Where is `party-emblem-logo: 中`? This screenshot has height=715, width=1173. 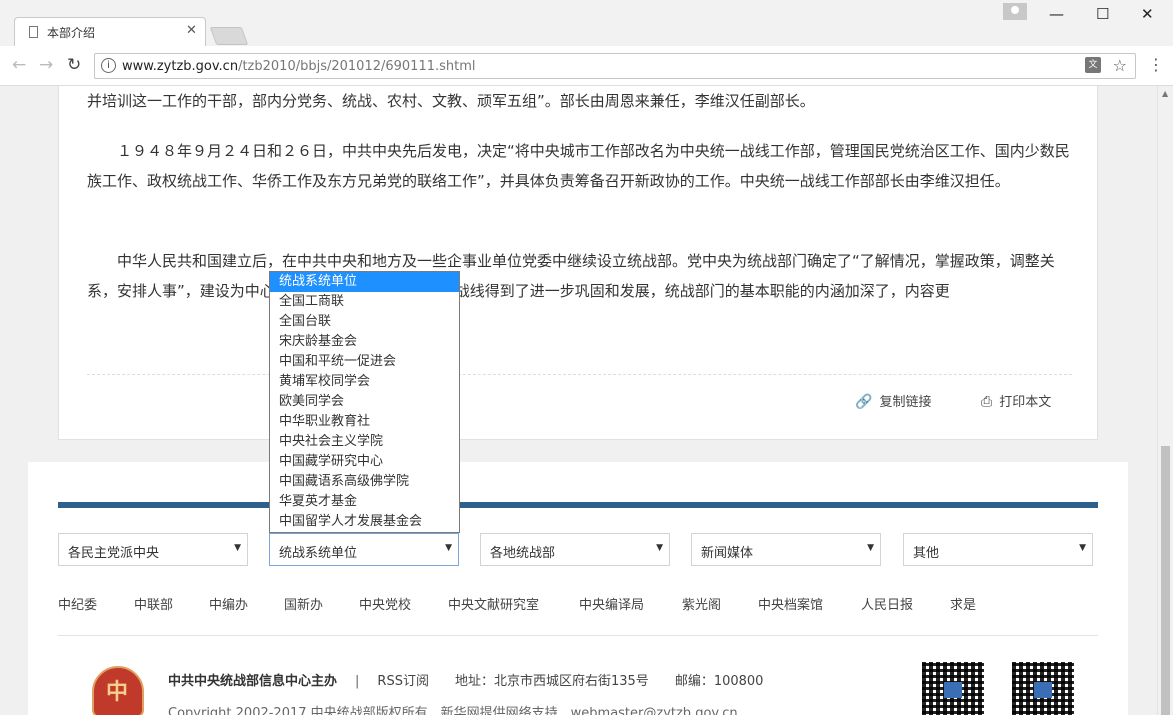 party-emblem-logo: 中 is located at coordinates (118, 690).